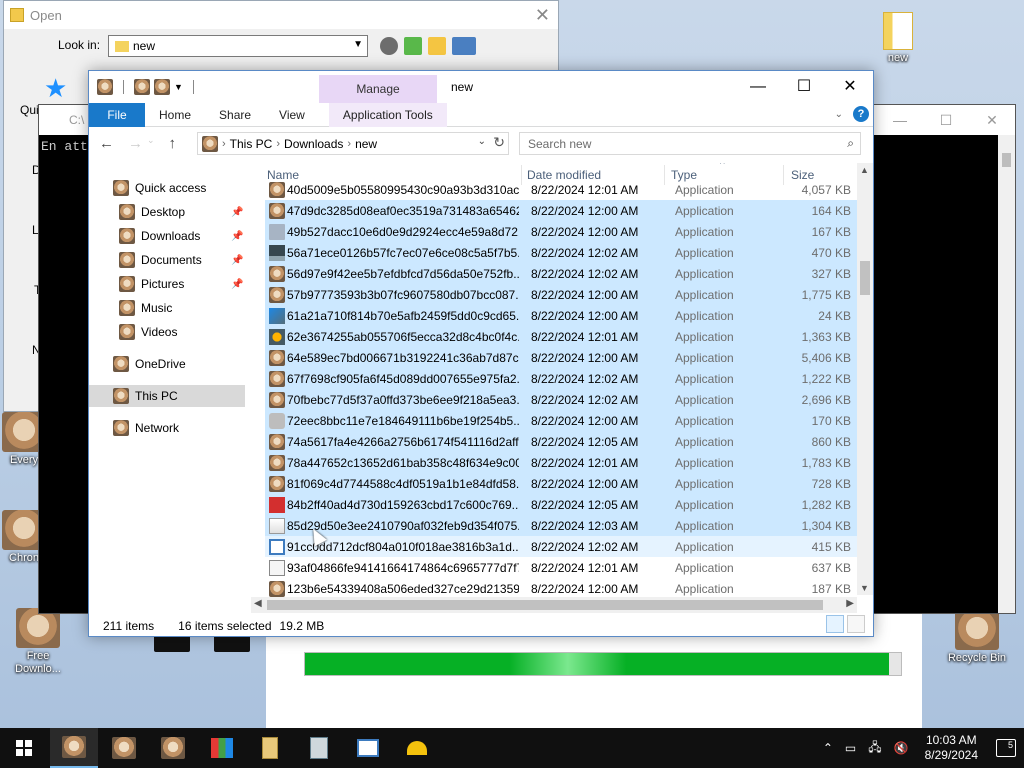  I want to click on downloads-icon, so click(127, 236).